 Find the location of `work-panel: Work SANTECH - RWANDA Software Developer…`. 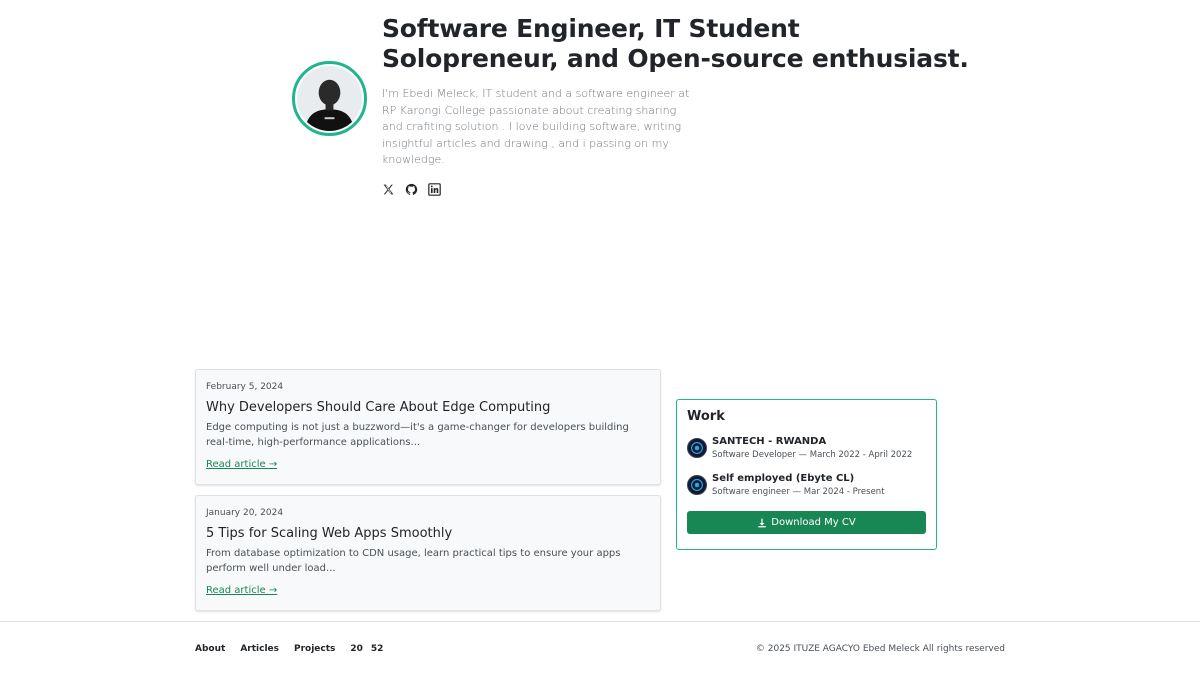

work-panel: Work SANTECH - RWANDA Software Developer… is located at coordinates (806, 474).